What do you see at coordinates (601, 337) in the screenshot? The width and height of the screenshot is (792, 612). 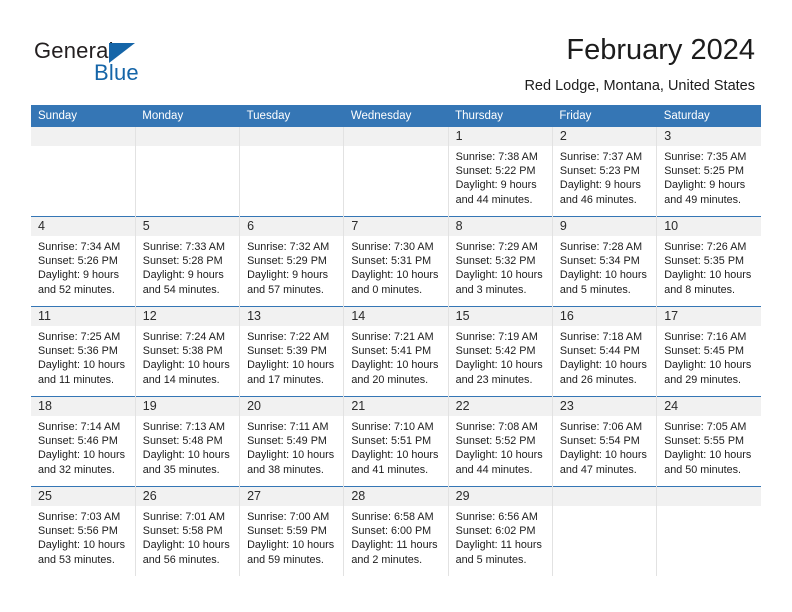 I see `sunrise-text: Sunrise: 7:18 AM` at bounding box center [601, 337].